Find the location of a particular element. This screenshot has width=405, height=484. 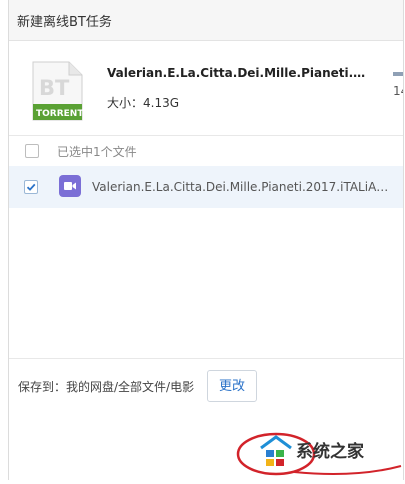

divider is located at coordinates (206, 135).